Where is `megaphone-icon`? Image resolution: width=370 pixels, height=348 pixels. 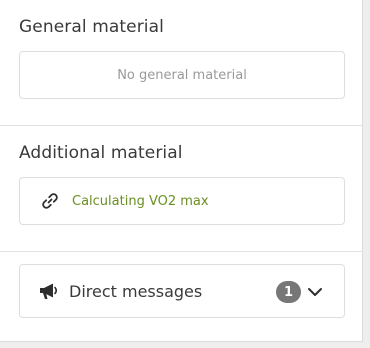 megaphone-icon is located at coordinates (49, 291).